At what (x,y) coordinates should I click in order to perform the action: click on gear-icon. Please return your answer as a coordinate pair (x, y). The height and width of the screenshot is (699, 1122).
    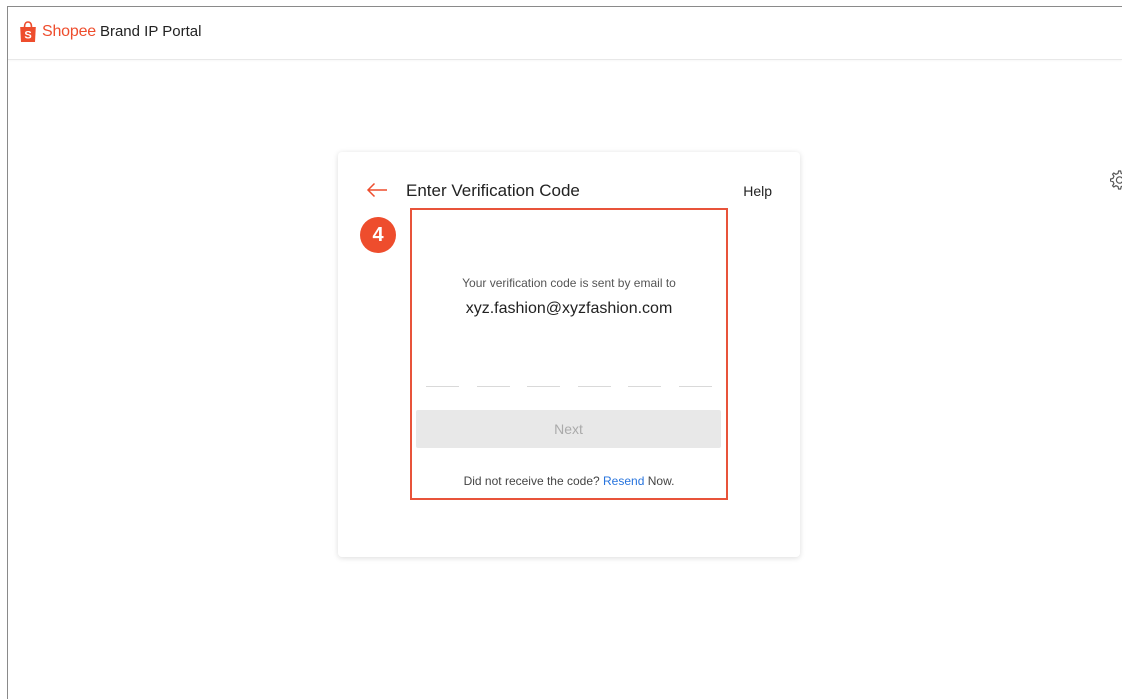
    Looking at the image, I should click on (1115, 180).